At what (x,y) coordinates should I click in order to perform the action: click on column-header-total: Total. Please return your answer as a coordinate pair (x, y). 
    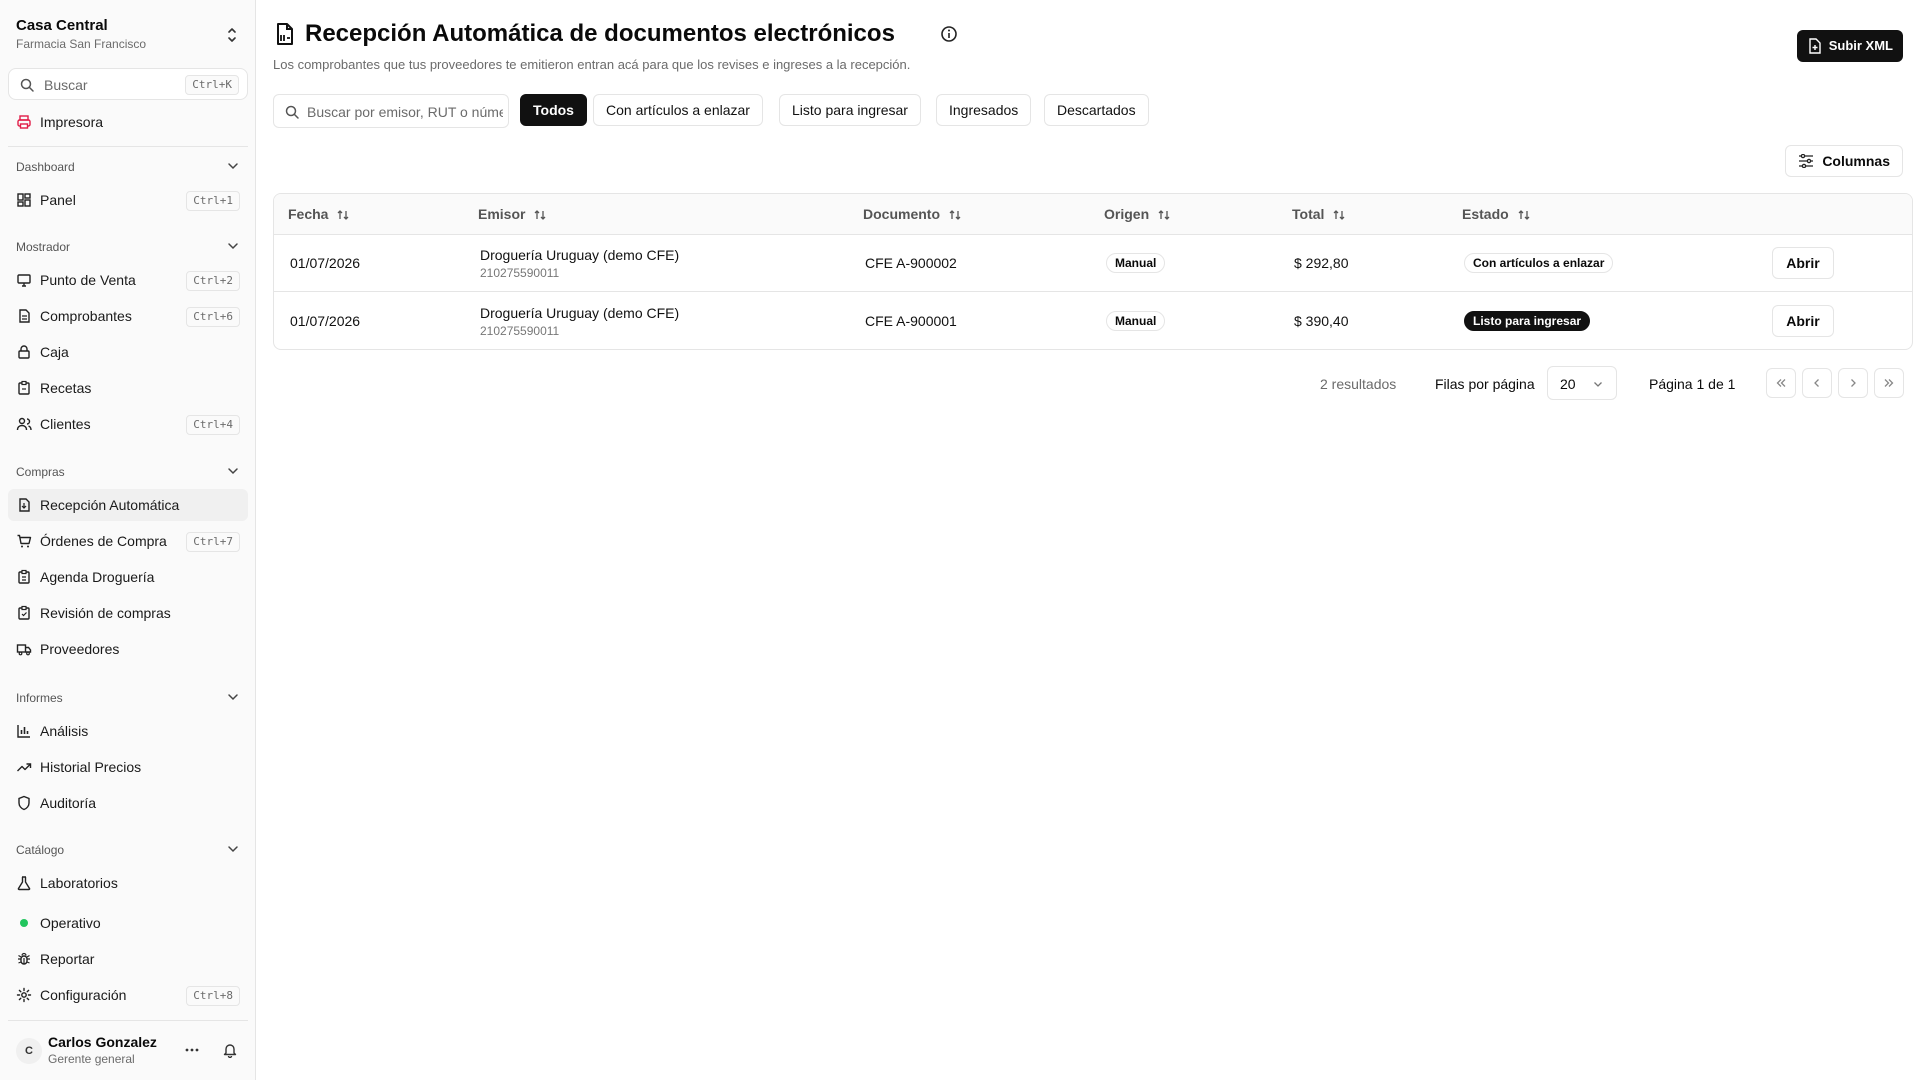
    Looking at the image, I should click on (1319, 214).